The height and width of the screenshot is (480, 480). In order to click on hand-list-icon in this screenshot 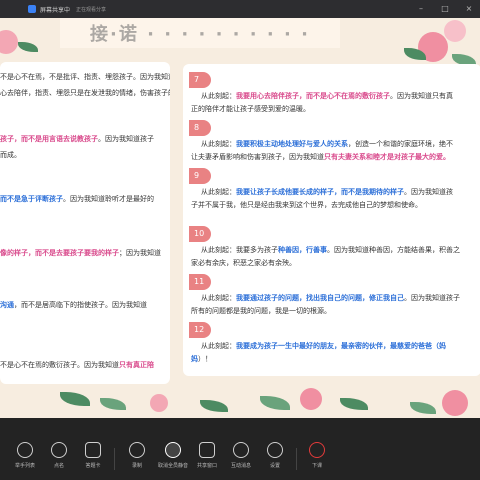, I will do `click(25, 450)`.